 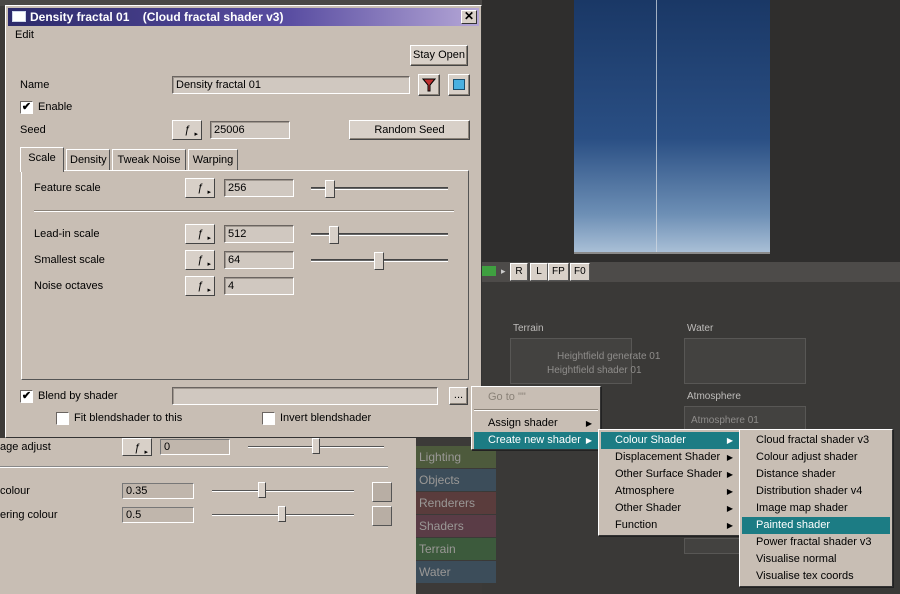 I want to click on leadin-scale-field: 512, so click(x=259, y=234).